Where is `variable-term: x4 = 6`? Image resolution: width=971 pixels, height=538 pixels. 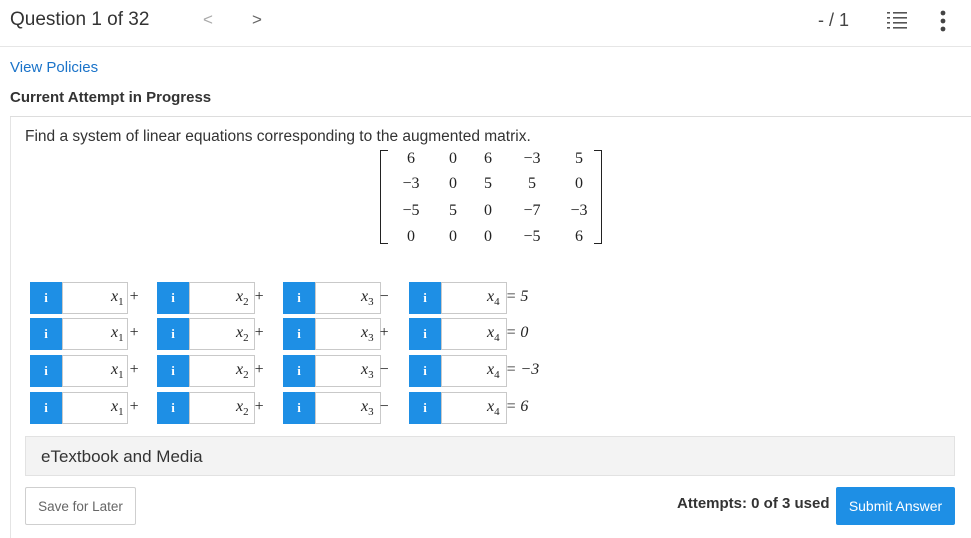 variable-term: x4 = 6 is located at coordinates (507, 408).